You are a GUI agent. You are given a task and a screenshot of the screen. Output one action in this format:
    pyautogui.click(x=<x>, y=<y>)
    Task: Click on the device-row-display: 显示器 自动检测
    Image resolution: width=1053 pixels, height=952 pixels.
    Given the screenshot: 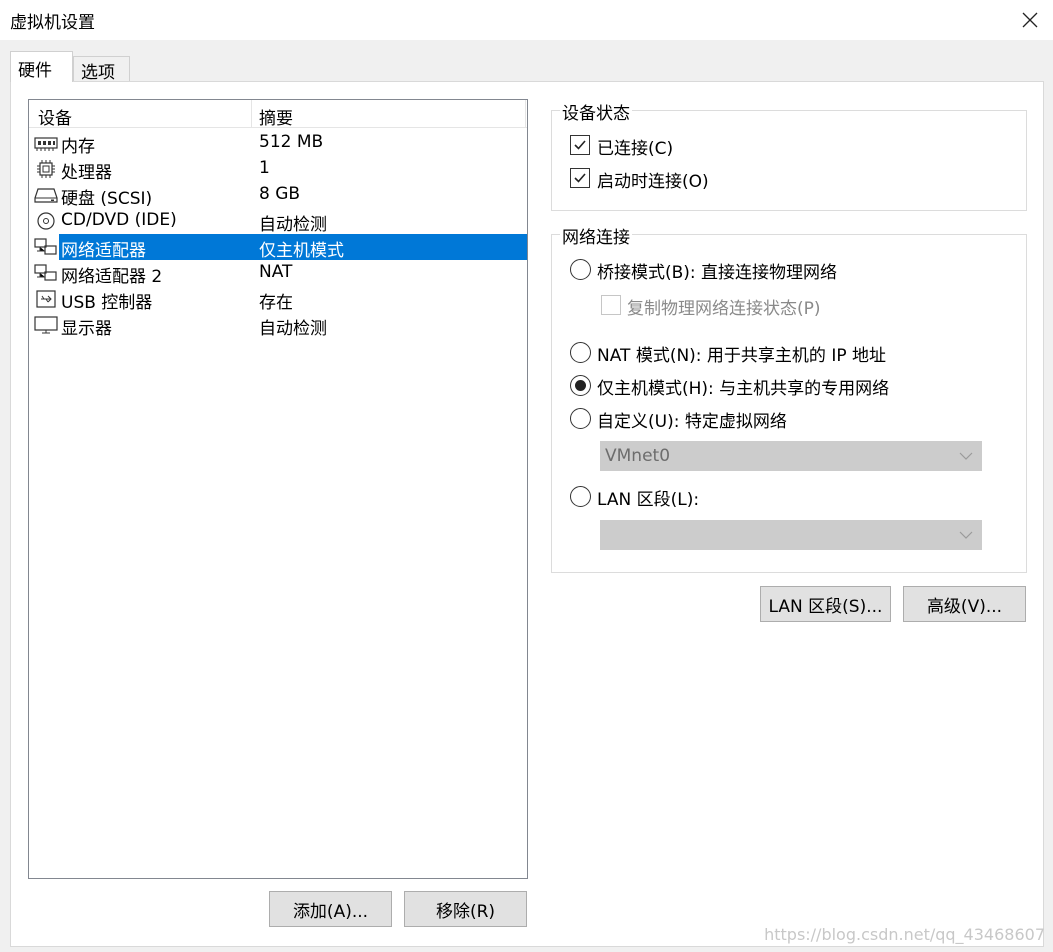 What is the action you would take?
    pyautogui.click(x=279, y=325)
    